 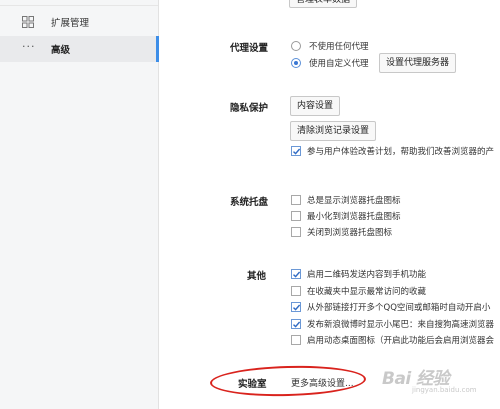 What do you see at coordinates (296, 46) in the screenshot?
I see `no-proxy-radio` at bounding box center [296, 46].